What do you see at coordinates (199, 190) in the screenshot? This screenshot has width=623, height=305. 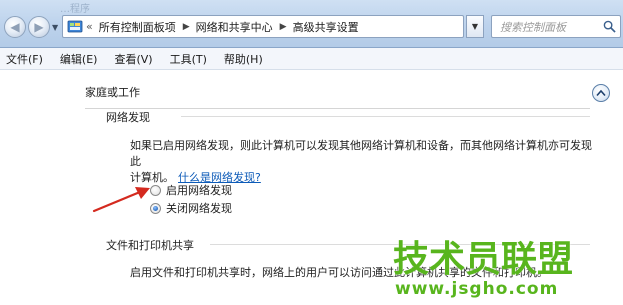 I see `radio-label: 启用网络发现` at bounding box center [199, 190].